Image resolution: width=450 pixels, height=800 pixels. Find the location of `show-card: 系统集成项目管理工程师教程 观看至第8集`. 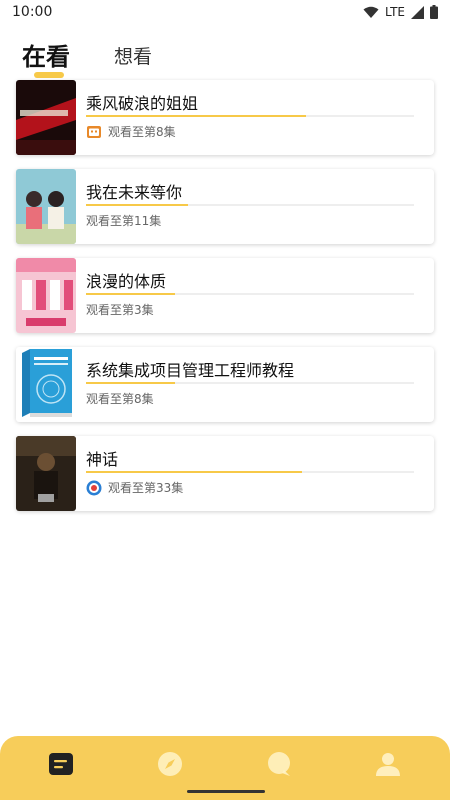

show-card: 系统集成项目管理工程师教程 观看至第8集 is located at coordinates (225, 384).